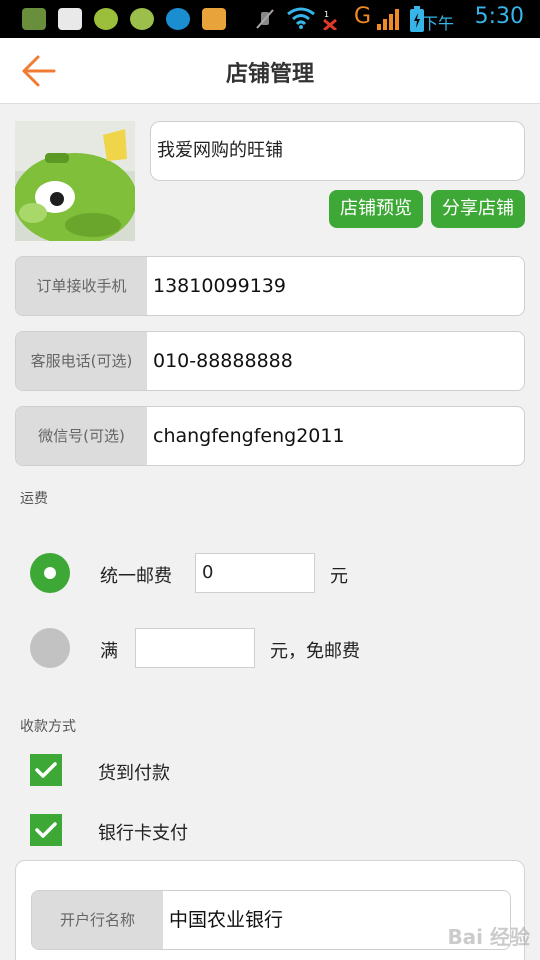 This screenshot has width=540, height=960. I want to click on free-shipping-radio, so click(50, 648).